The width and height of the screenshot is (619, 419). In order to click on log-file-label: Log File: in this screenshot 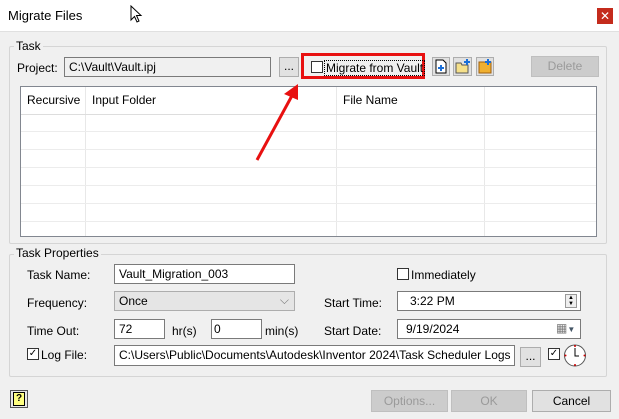, I will do `click(64, 355)`.